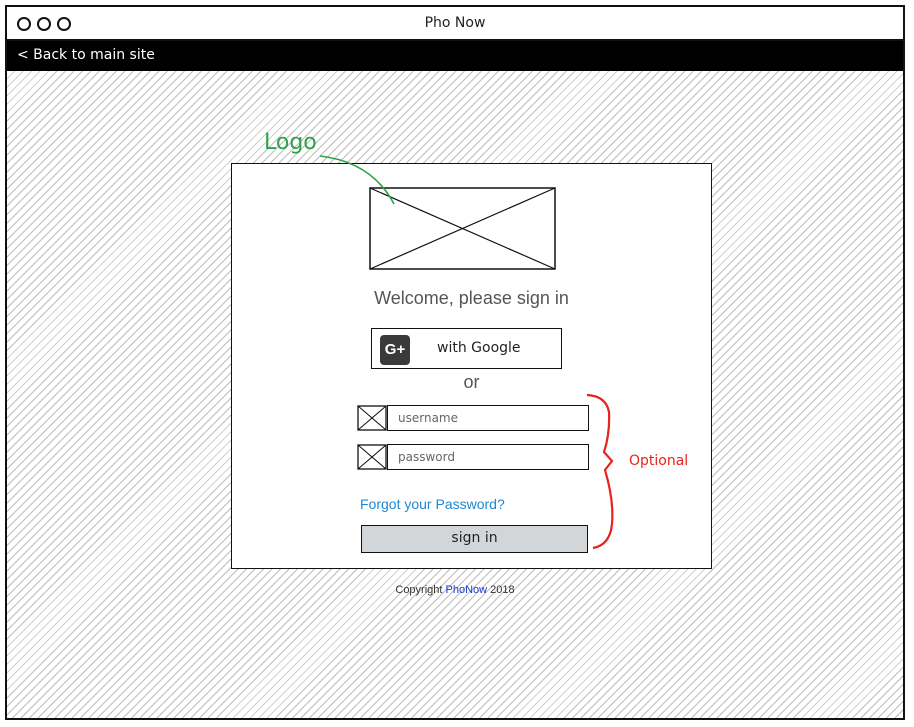 Image resolution: width=914 pixels, height=727 pixels. What do you see at coordinates (395, 350) in the screenshot?
I see `google-plus-icon: G+` at bounding box center [395, 350].